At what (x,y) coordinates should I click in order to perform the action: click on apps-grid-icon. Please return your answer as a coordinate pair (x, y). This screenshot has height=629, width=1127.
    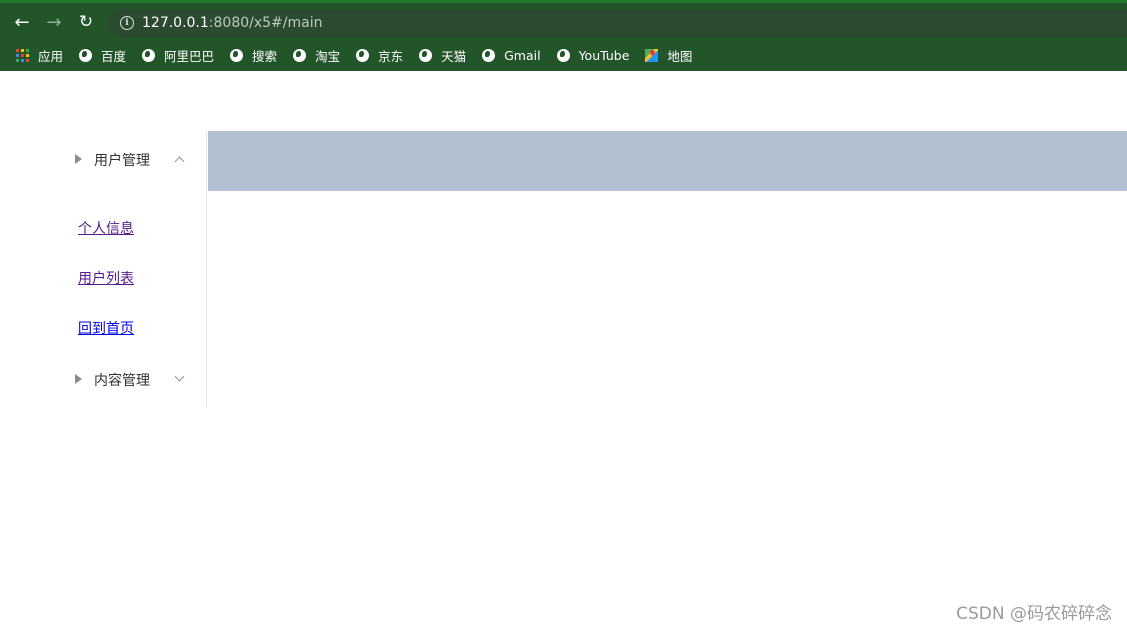
    Looking at the image, I should click on (22, 55).